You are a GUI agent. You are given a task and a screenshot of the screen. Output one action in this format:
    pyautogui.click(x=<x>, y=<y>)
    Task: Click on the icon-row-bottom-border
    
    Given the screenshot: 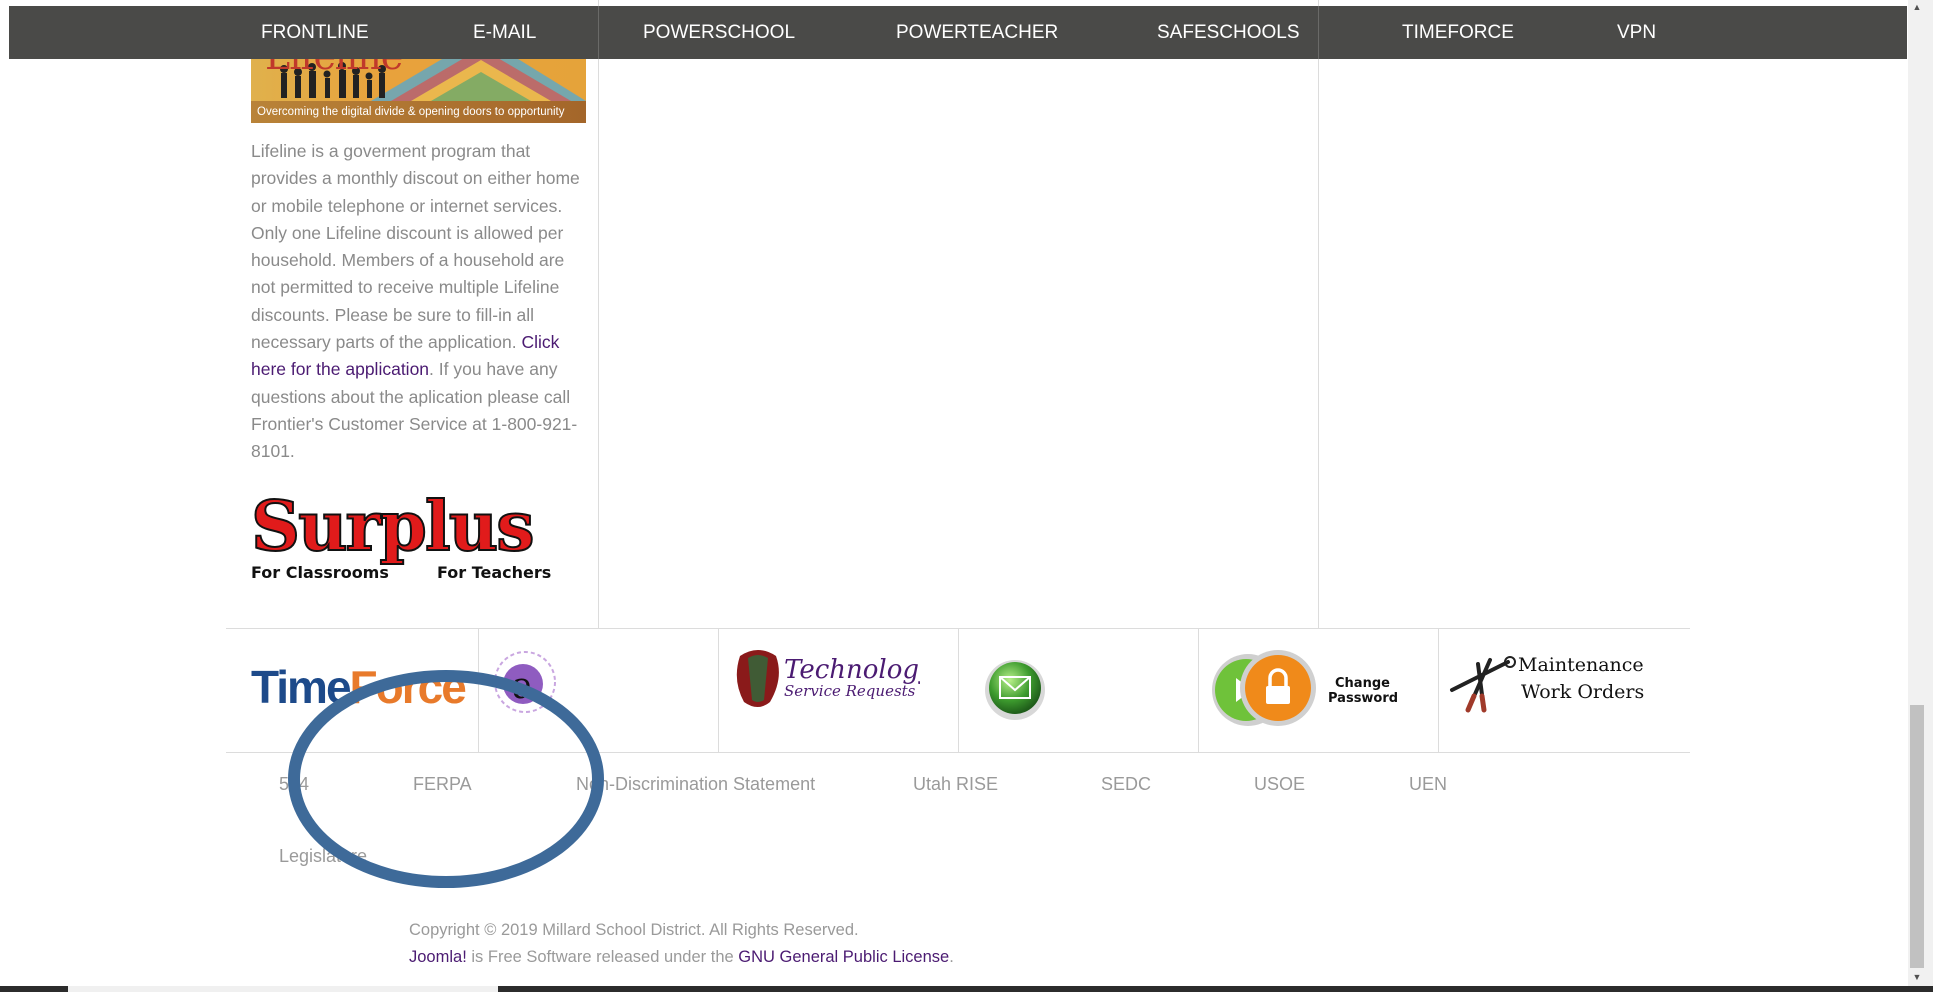 What is the action you would take?
    pyautogui.click(x=958, y=752)
    